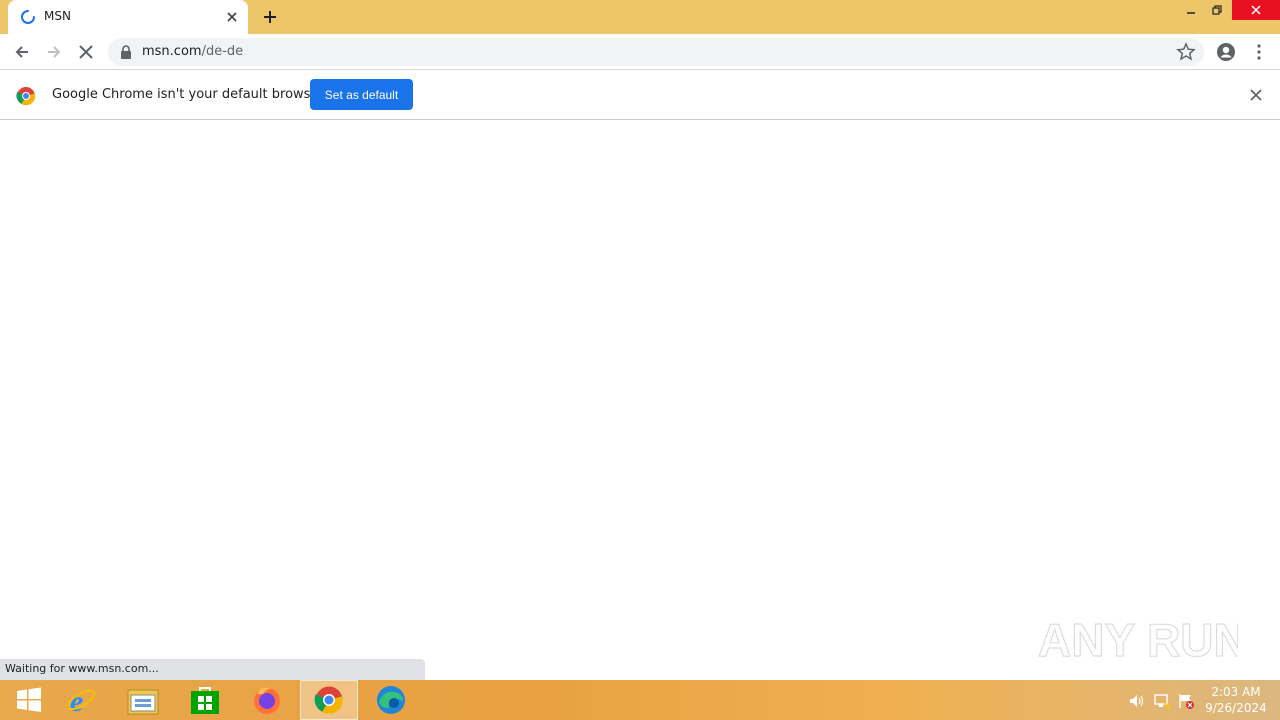  I want to click on arrow-left-icon, so click(21, 52).